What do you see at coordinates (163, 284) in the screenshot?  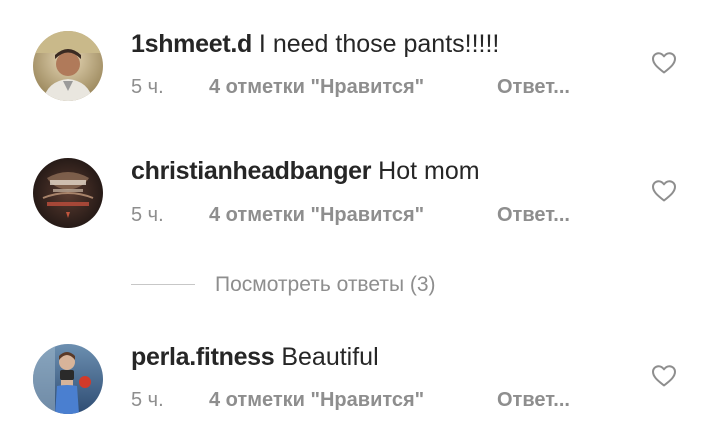 I see `view-replies-divider` at bounding box center [163, 284].